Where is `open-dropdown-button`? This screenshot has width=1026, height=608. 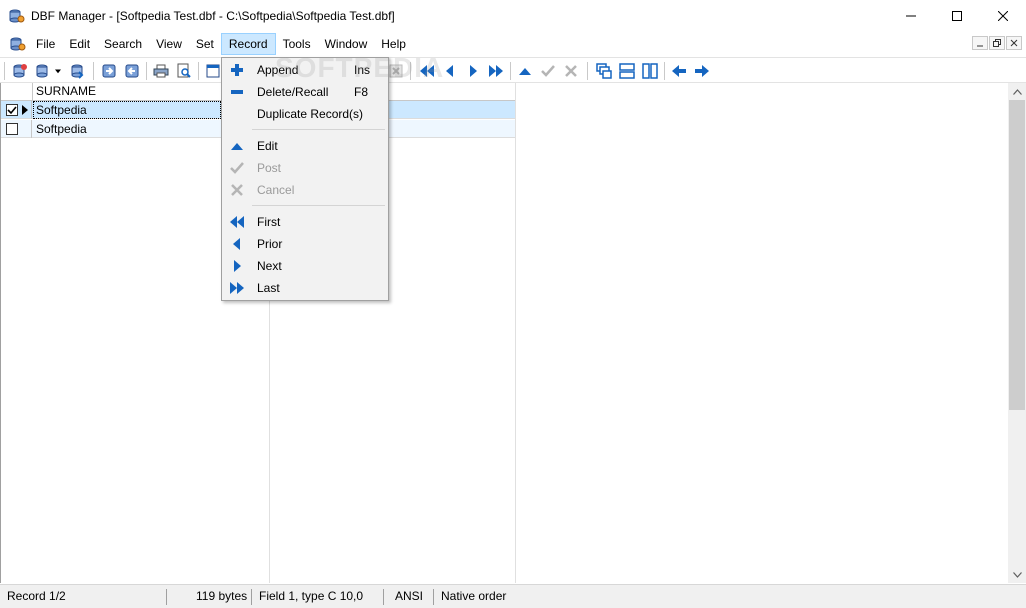 open-dropdown-button is located at coordinates (58, 71).